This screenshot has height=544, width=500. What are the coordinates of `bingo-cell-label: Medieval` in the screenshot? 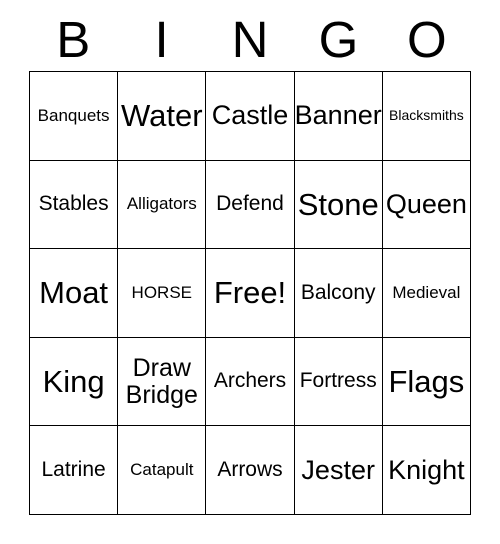 It's located at (426, 292).